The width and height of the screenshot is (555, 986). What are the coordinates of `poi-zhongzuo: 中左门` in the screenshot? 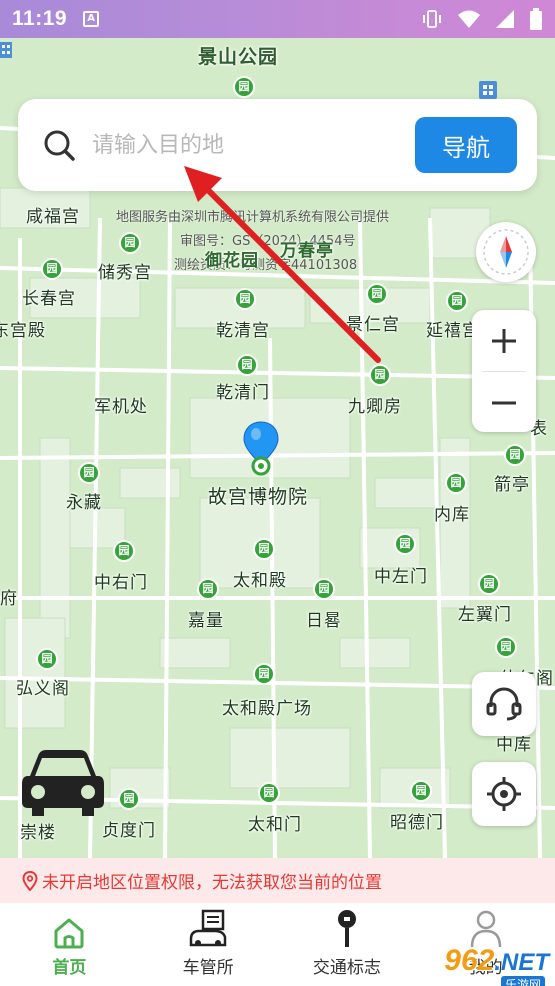 It's located at (401, 574).